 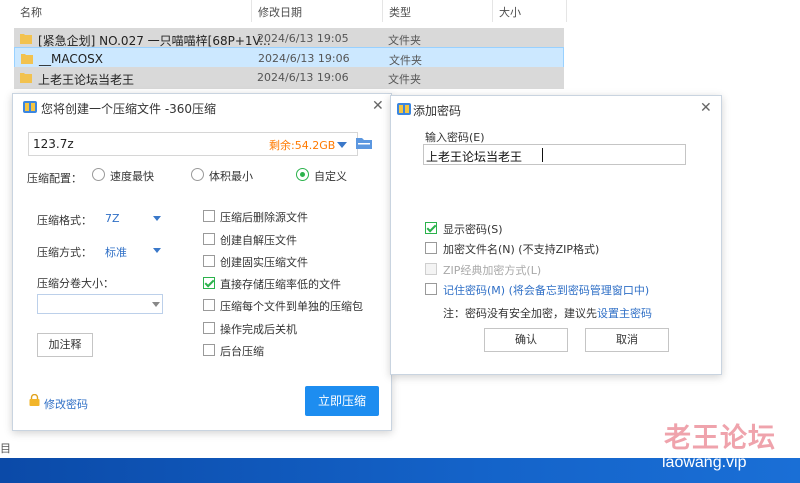 I want to click on volume-size-label: 压缩分卷大小：, so click(x=75, y=283).